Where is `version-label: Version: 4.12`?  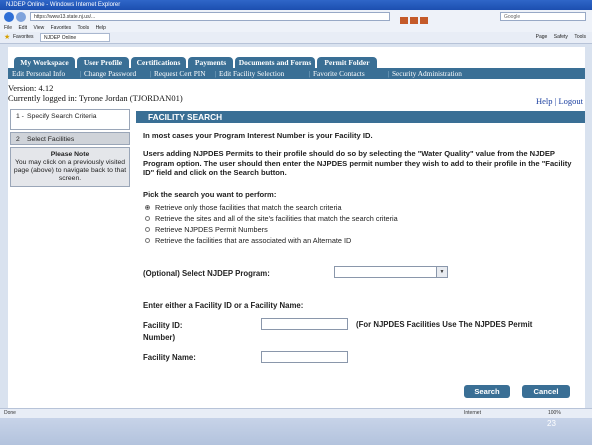 version-label: Version: 4.12 is located at coordinates (31, 88).